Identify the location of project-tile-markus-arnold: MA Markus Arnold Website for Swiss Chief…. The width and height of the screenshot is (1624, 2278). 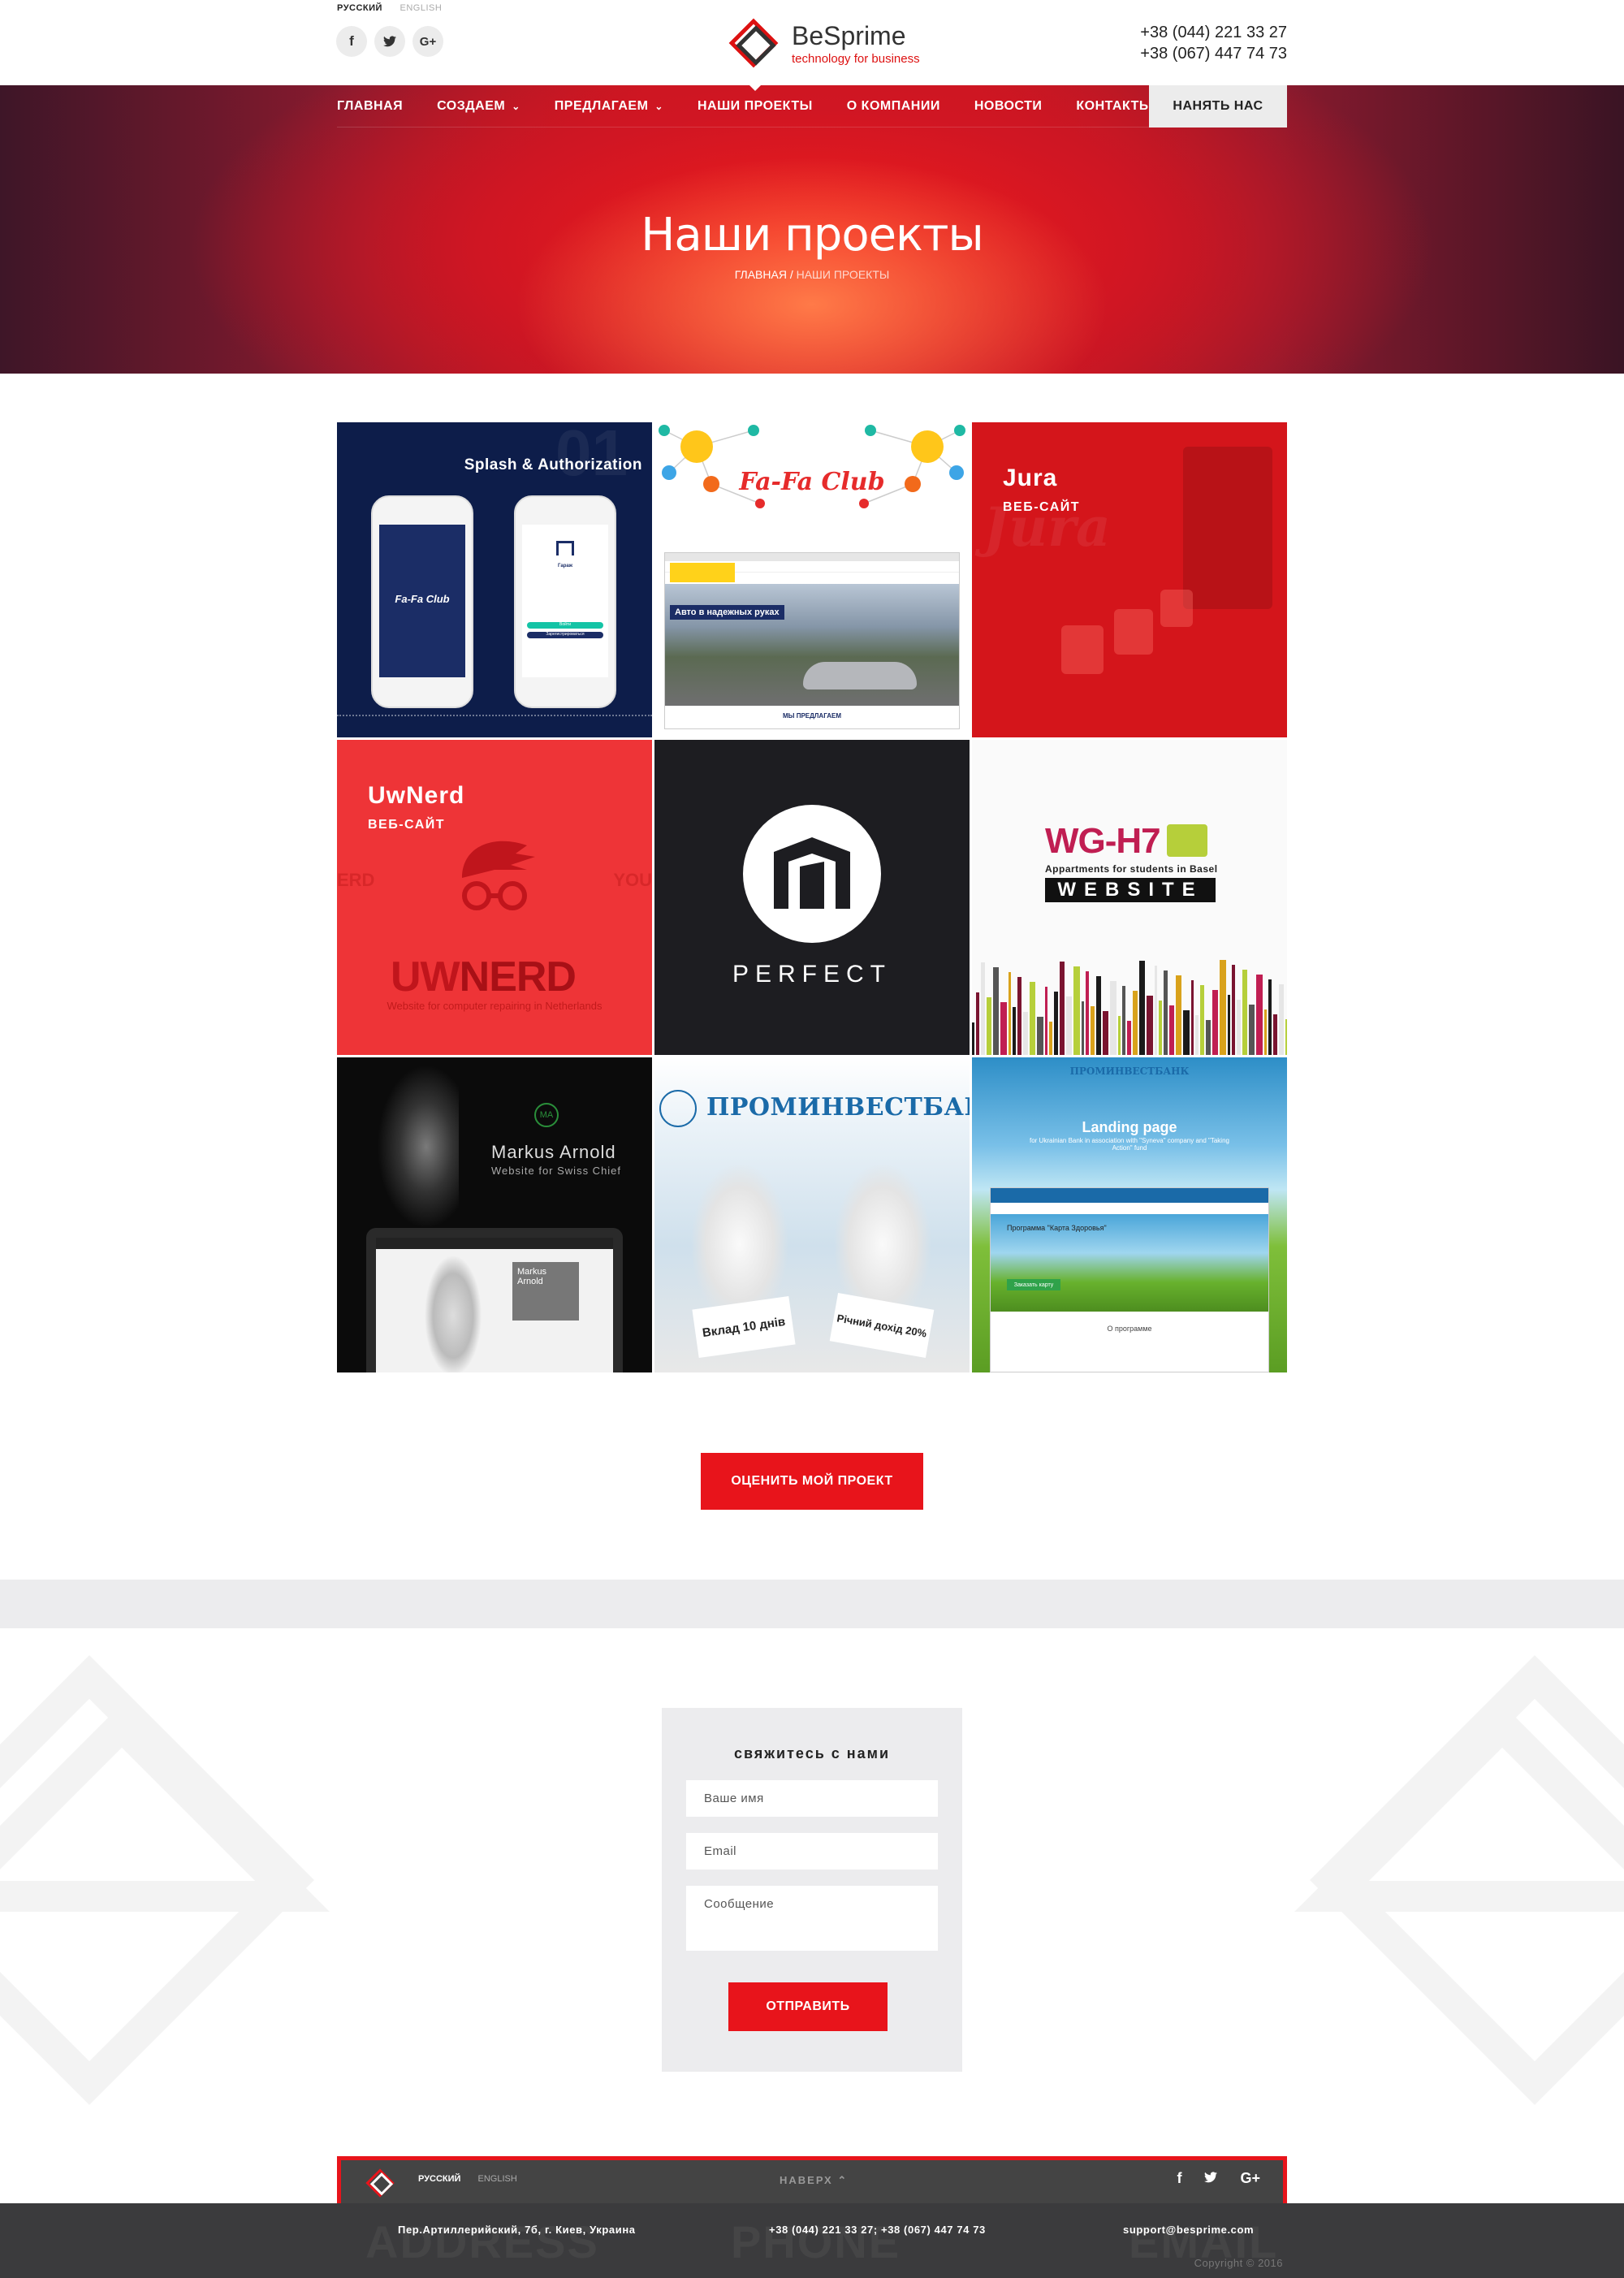
(495, 1214).